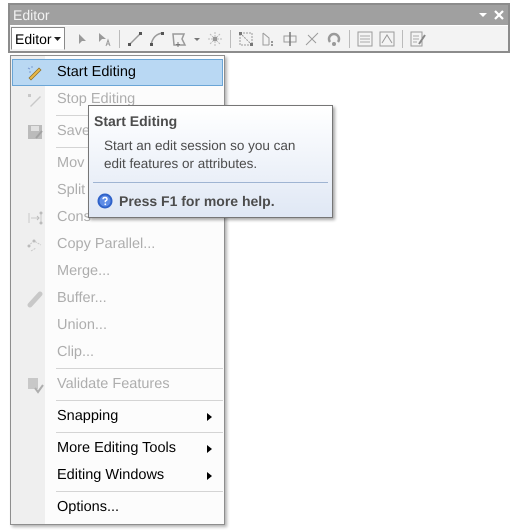 This screenshot has height=530, width=516. Describe the element at coordinates (135, 121) in the screenshot. I see `tooltip-title: Start Editing` at that location.